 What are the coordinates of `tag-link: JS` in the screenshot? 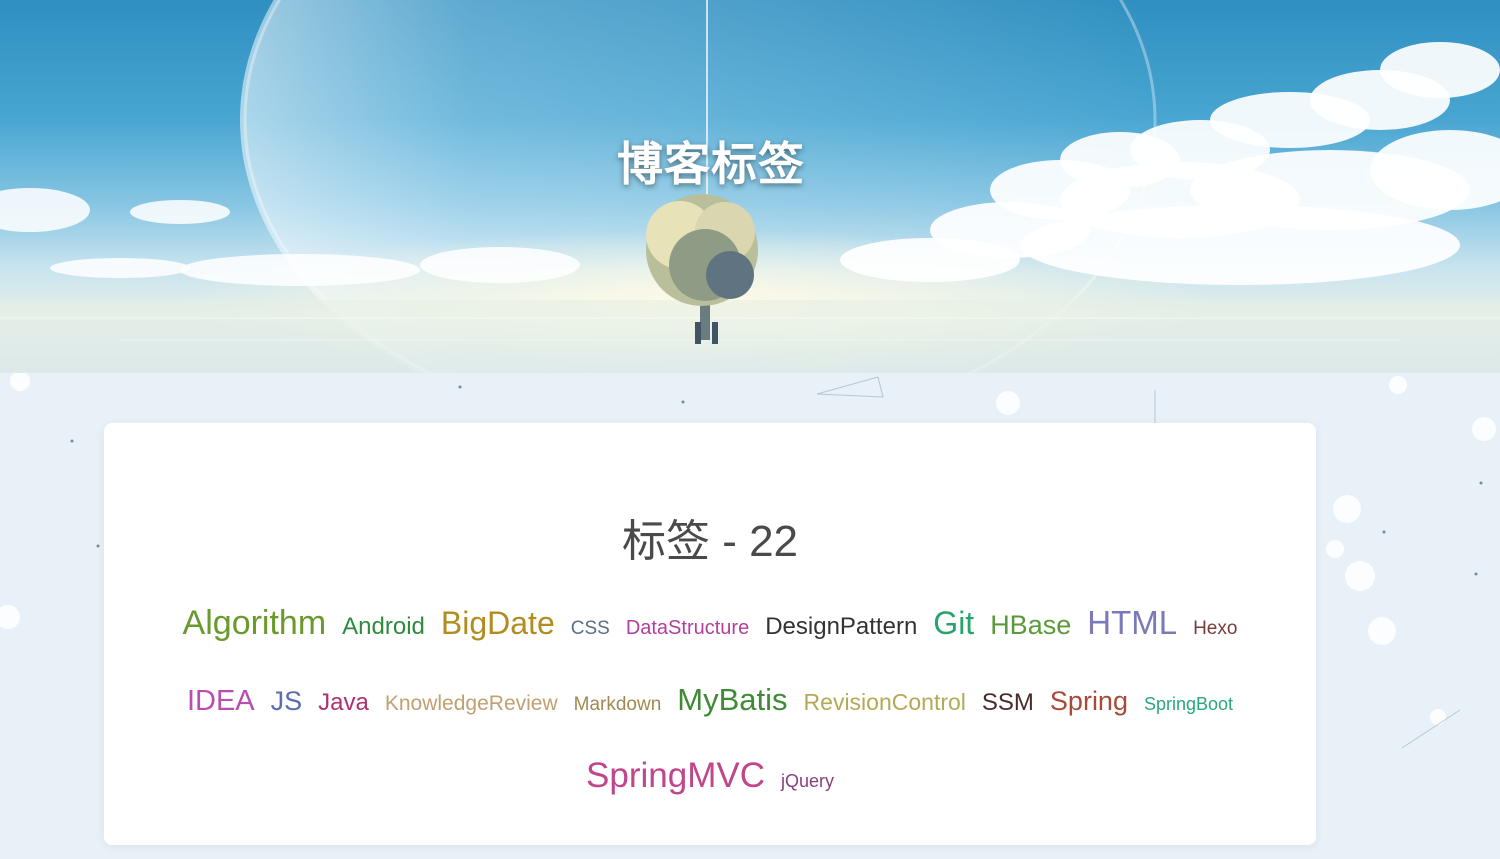 It's located at (287, 701).